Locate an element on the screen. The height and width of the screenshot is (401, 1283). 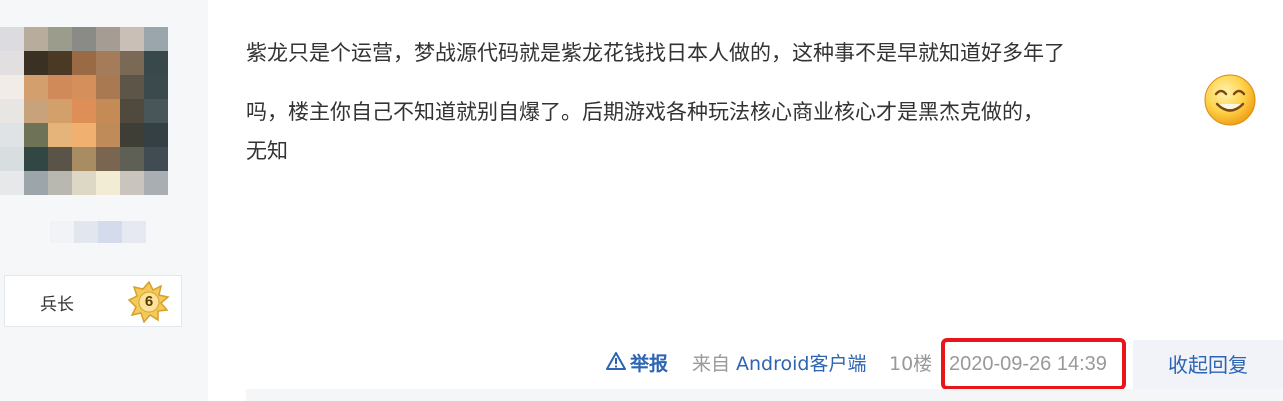
source-prefix: 来自 is located at coordinates (711, 364).